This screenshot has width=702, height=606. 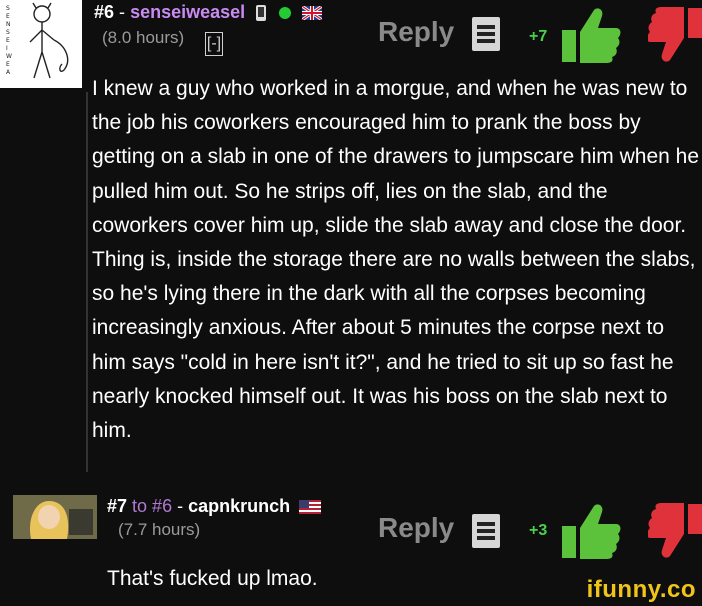 I want to click on reply-to-link: to #6, so click(x=152, y=506).